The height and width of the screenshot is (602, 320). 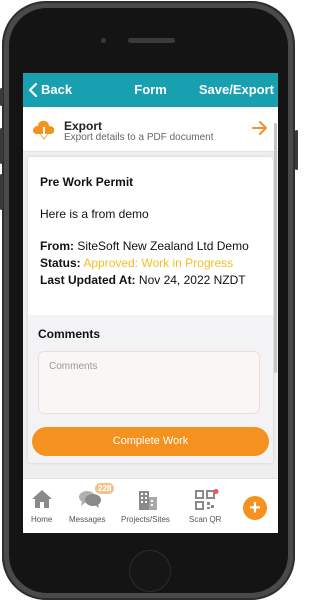 What do you see at coordinates (57, 246) in the screenshot?
I see `from-label: From:` at bounding box center [57, 246].